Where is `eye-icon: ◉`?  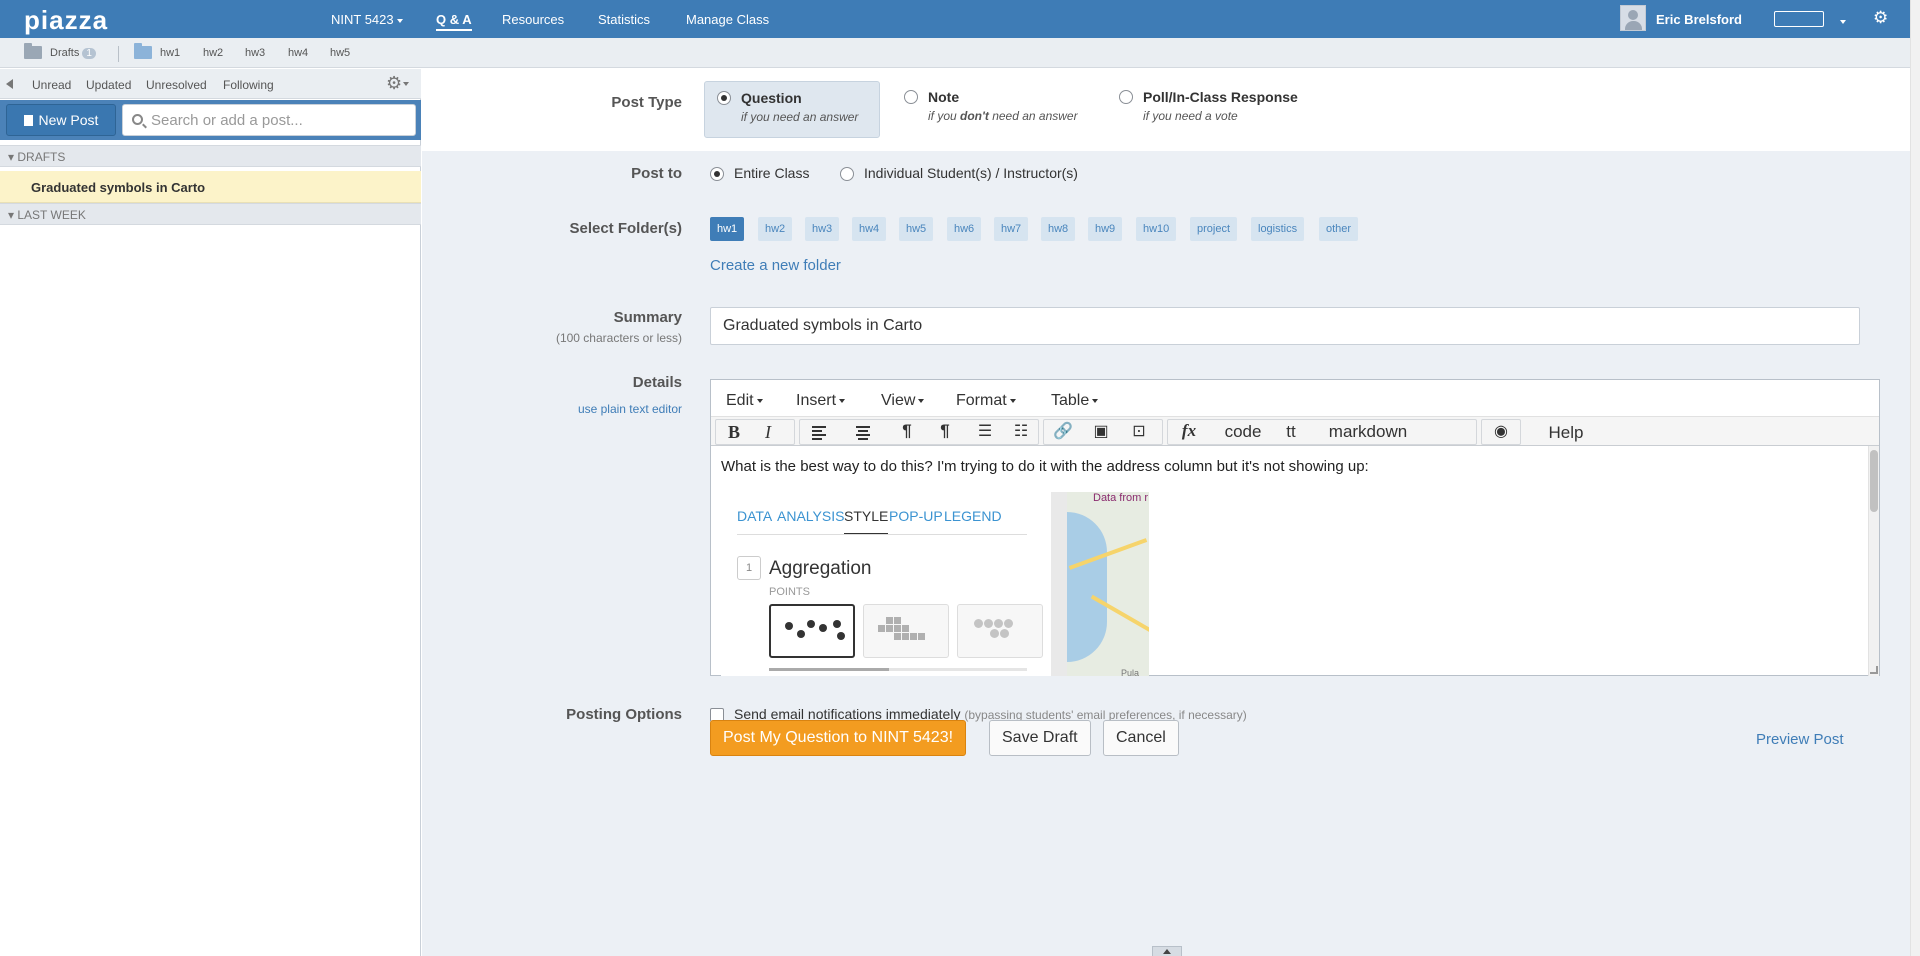
eye-icon: ◉ is located at coordinates (1501, 432).